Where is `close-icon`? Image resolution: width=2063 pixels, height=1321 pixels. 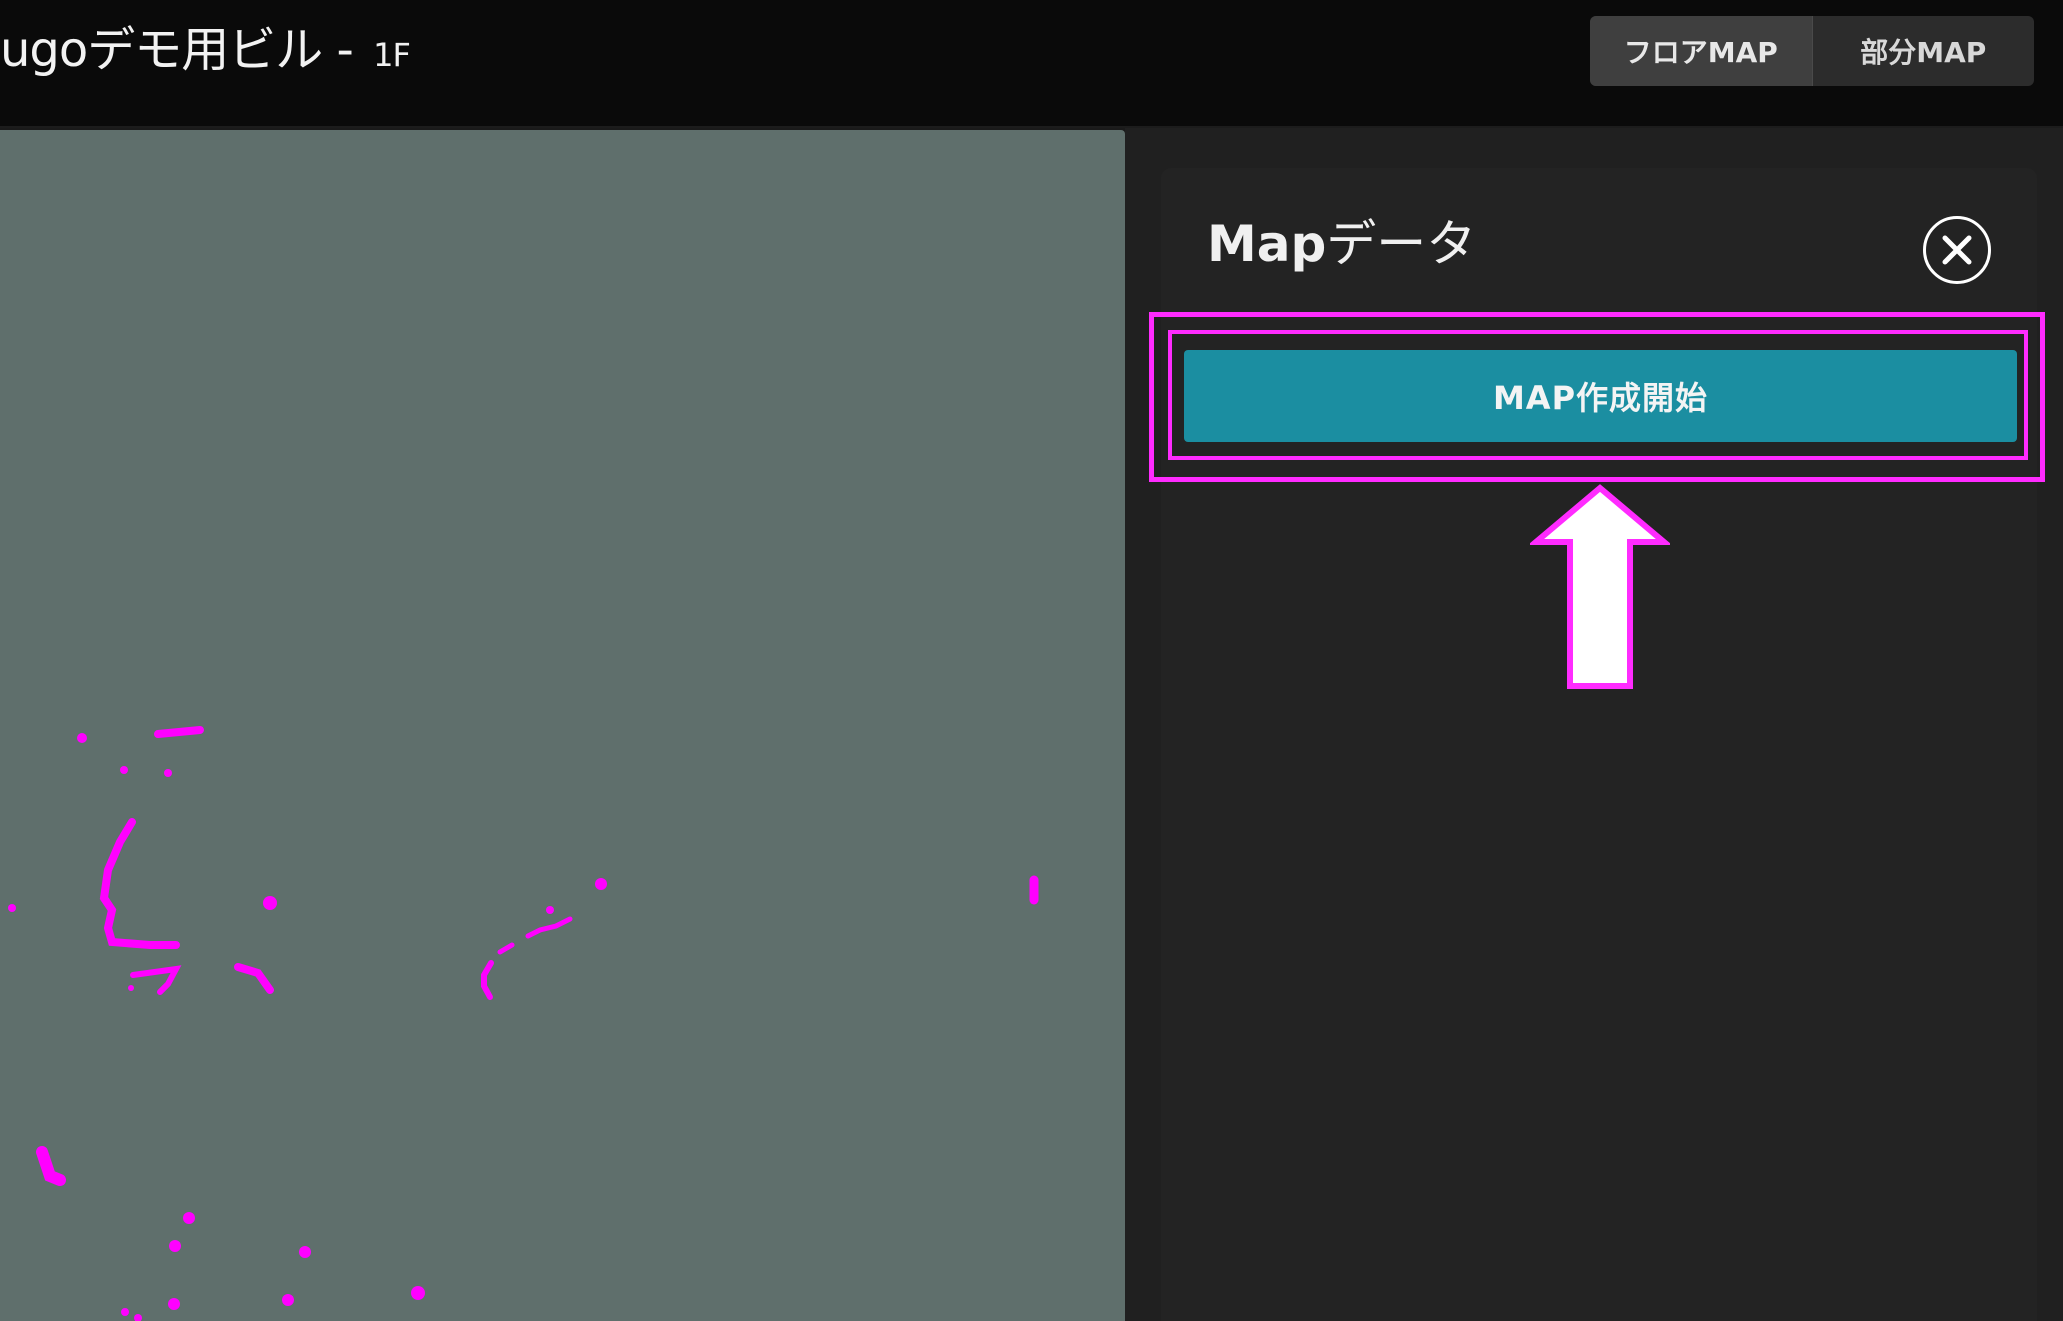 close-icon is located at coordinates (1957, 250).